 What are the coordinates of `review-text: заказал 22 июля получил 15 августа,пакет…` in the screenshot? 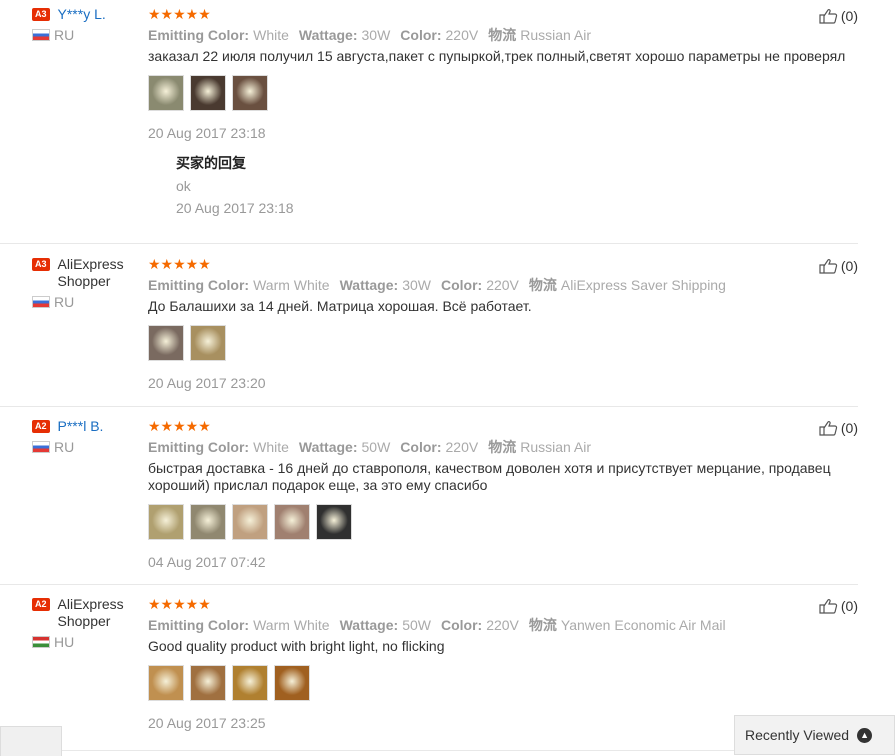 It's located at (497, 56).